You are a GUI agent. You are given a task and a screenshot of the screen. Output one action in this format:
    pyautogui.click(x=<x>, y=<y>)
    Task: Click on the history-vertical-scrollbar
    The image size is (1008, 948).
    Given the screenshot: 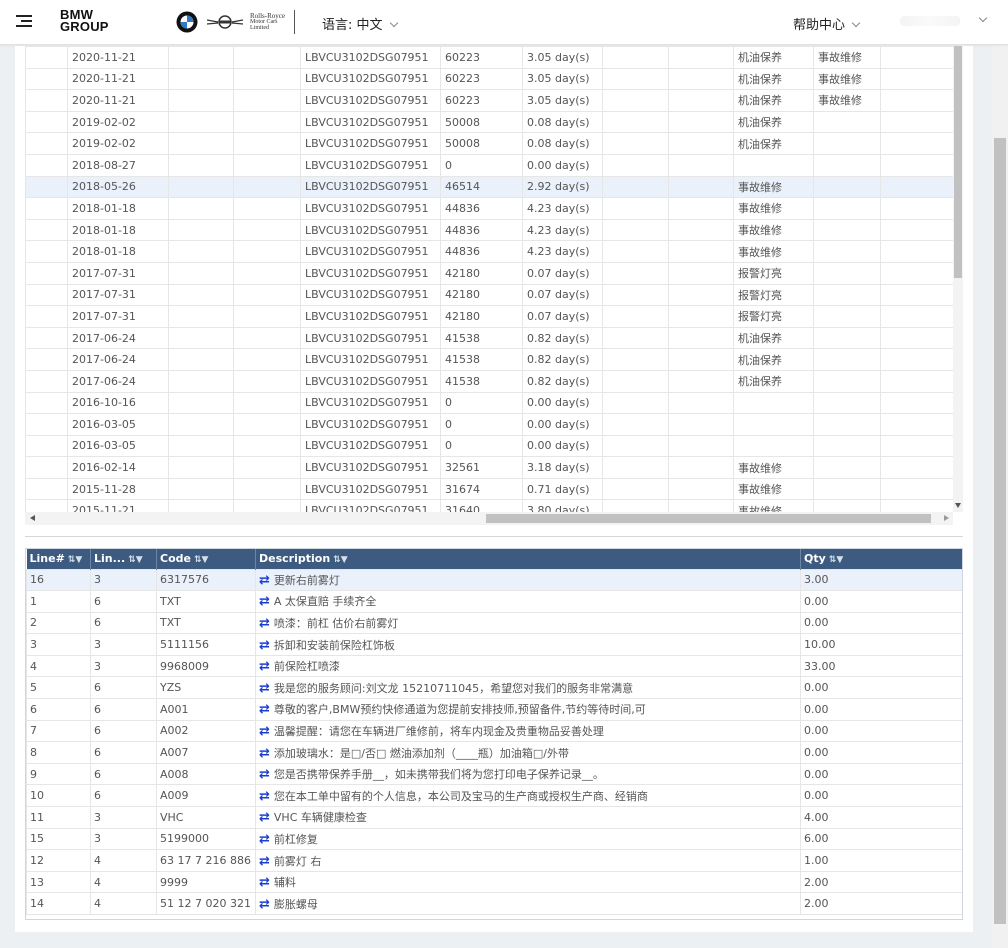 What is the action you would take?
    pyautogui.click(x=958, y=279)
    